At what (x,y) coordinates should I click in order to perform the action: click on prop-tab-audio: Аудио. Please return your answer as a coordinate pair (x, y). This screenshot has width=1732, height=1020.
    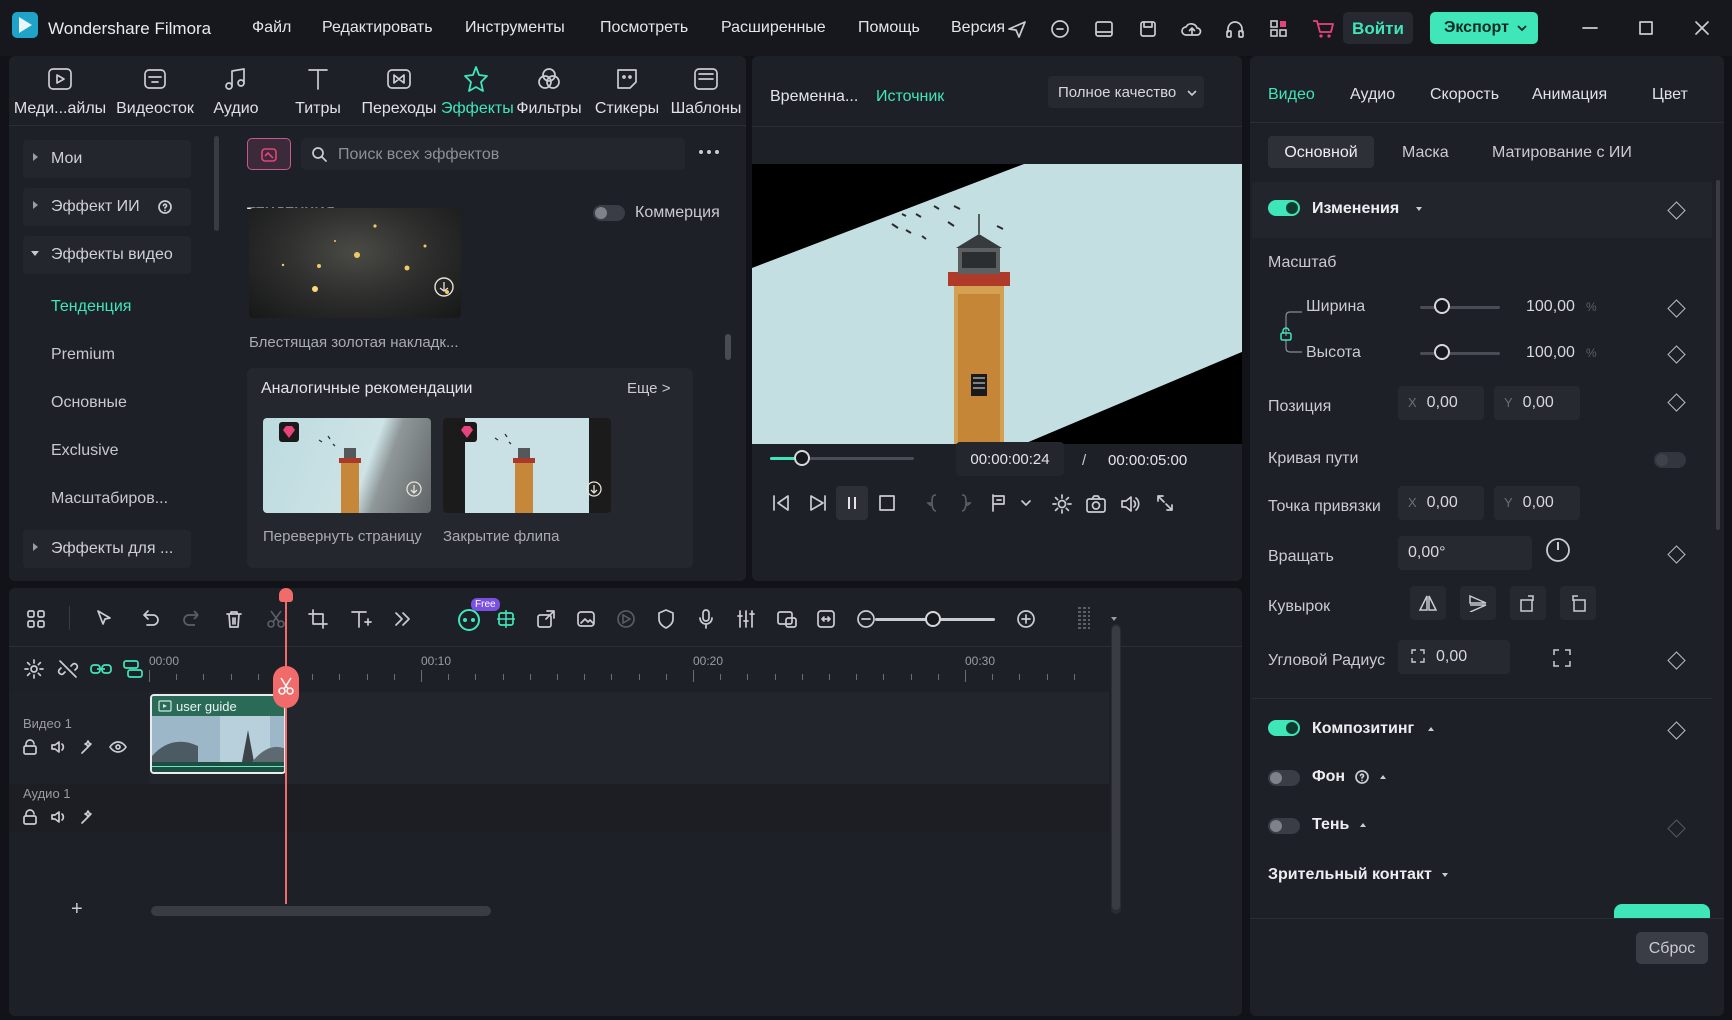
    Looking at the image, I should click on (1372, 95).